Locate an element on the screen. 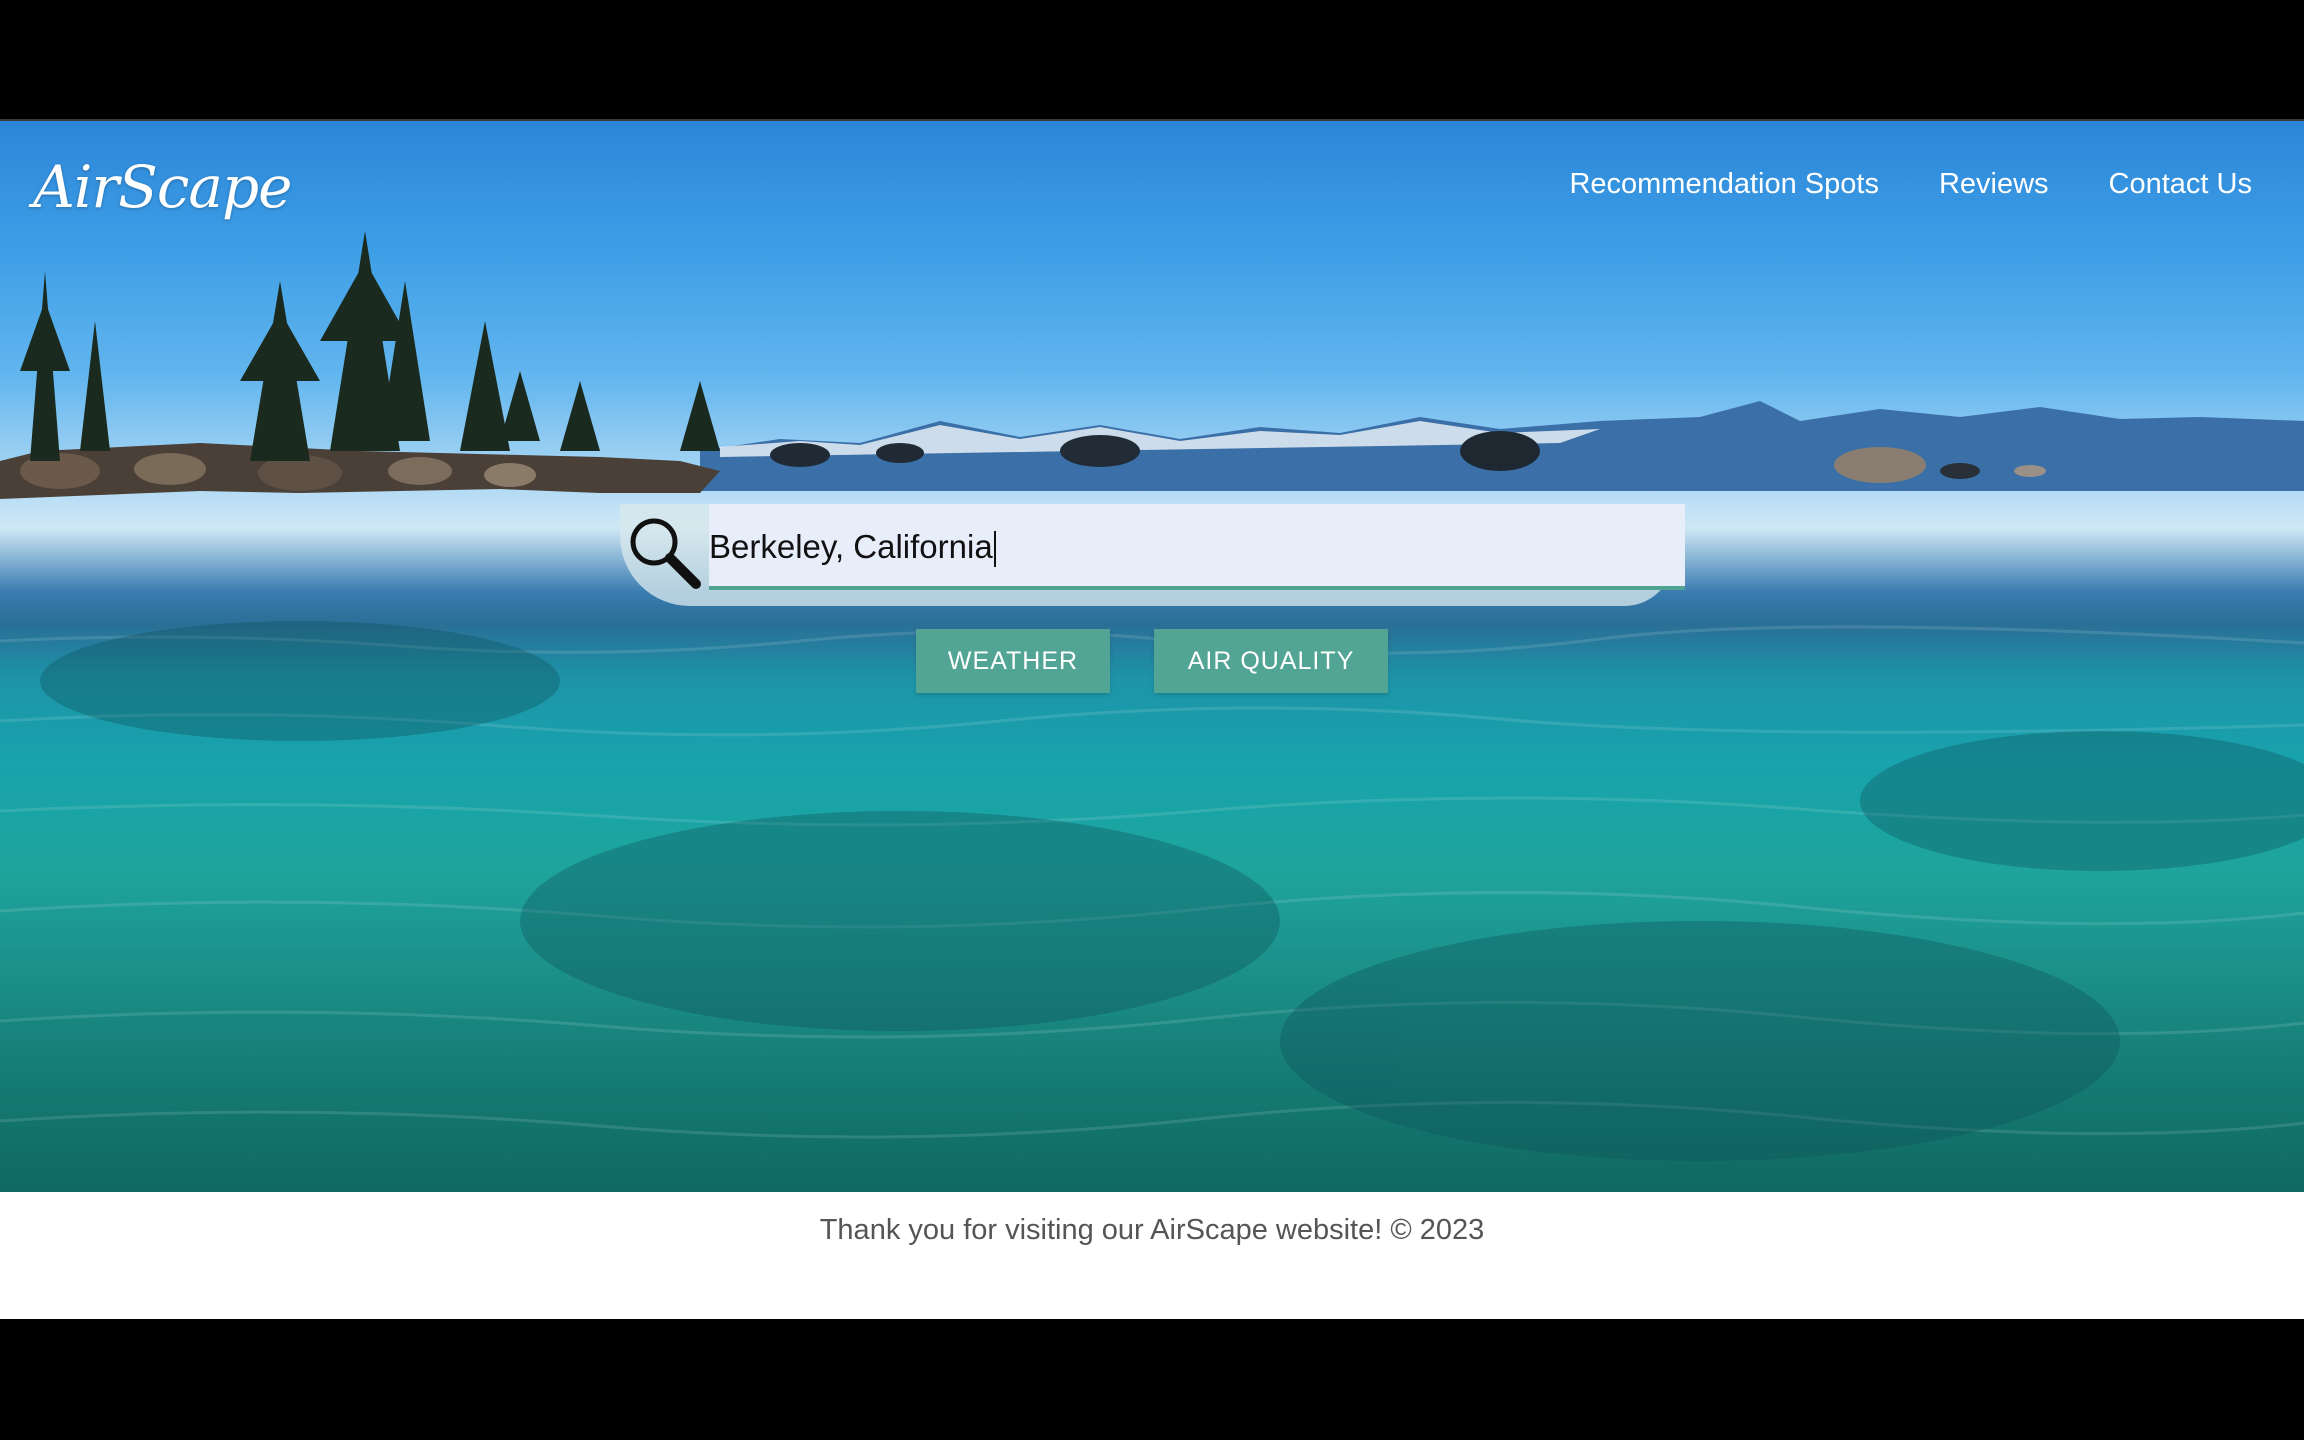  search-bar: Berkeley, California is located at coordinates (1152, 555).